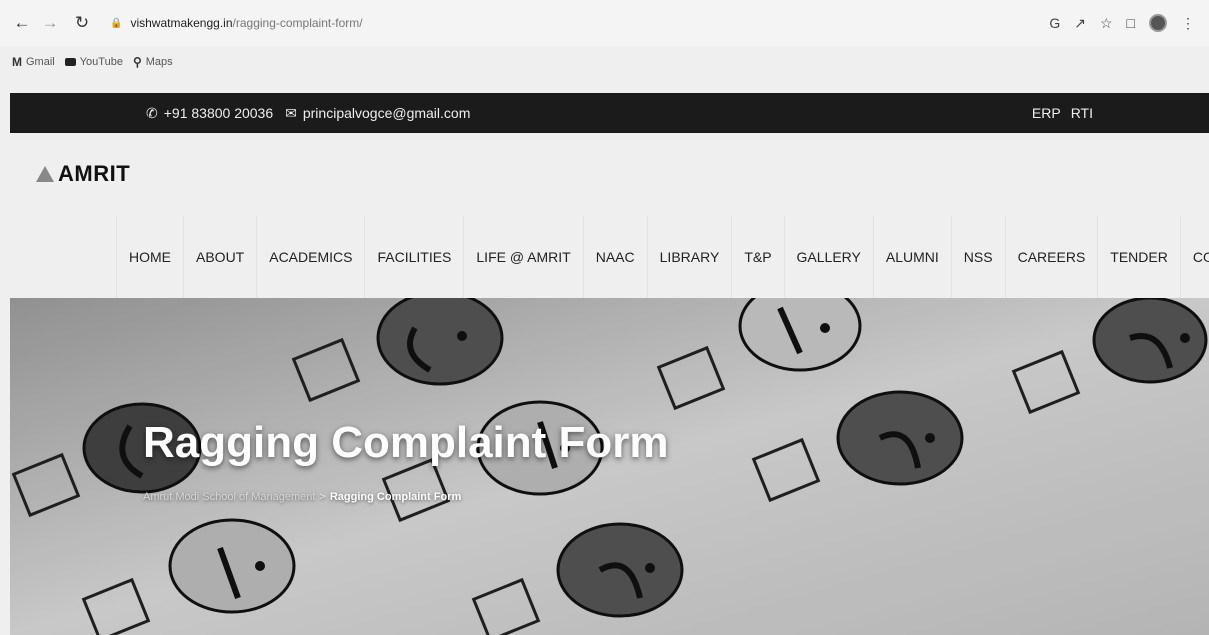  What do you see at coordinates (689, 257) in the screenshot?
I see `nav-item-library: LIBRARY` at bounding box center [689, 257].